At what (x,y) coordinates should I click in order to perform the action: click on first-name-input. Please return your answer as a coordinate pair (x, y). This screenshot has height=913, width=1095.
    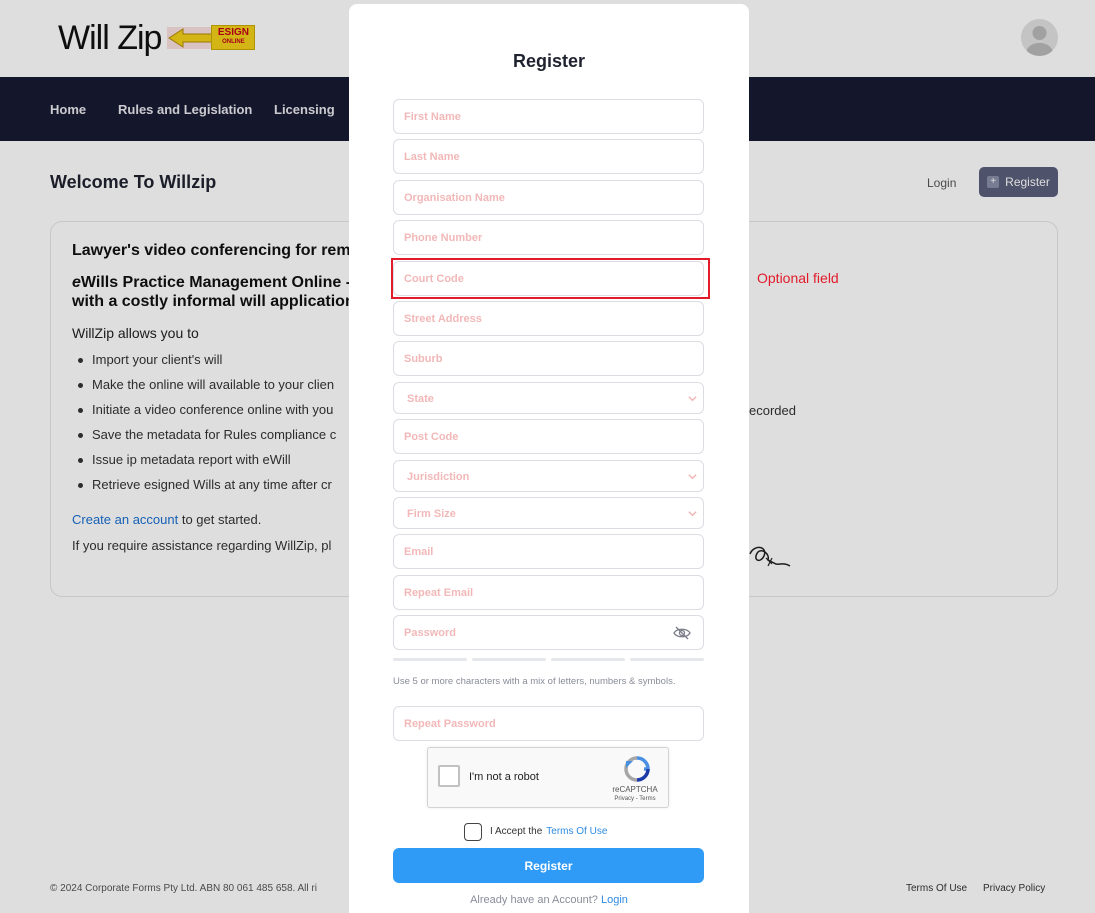
    Looking at the image, I should click on (548, 116).